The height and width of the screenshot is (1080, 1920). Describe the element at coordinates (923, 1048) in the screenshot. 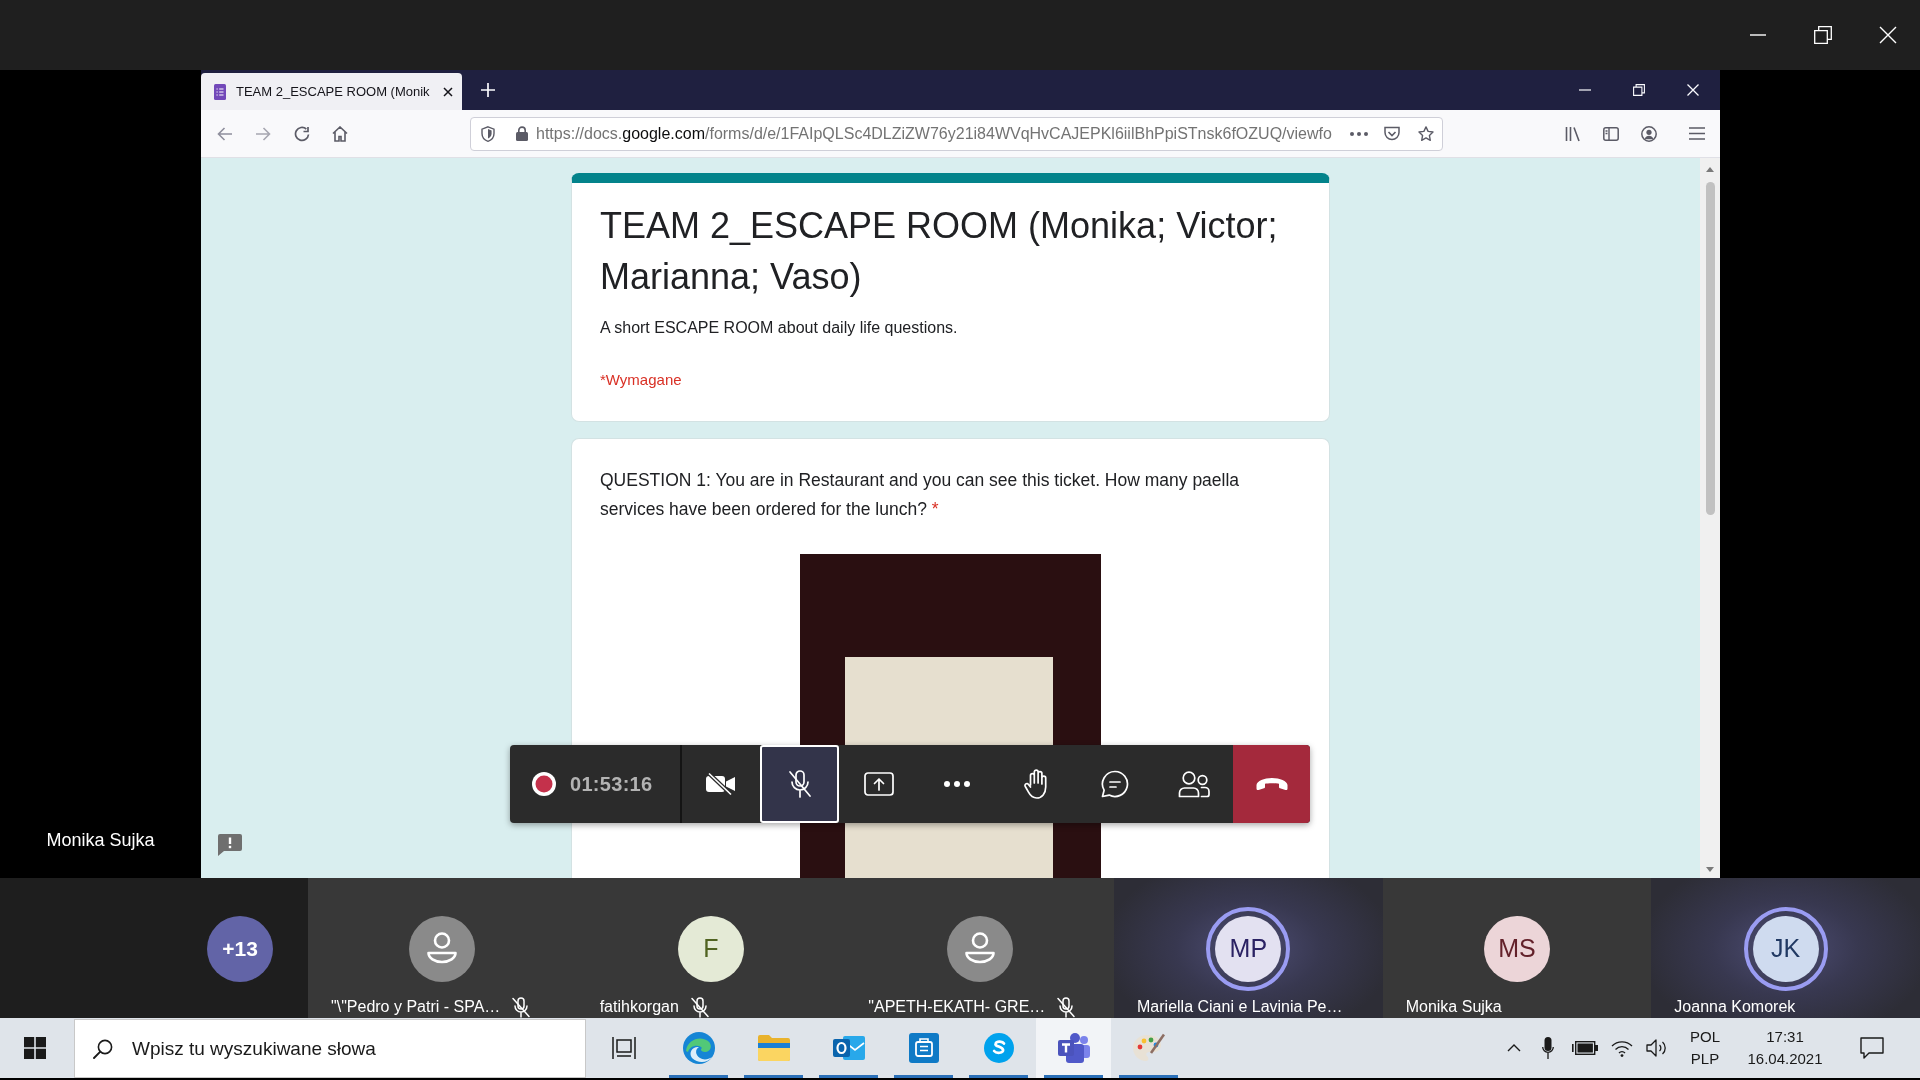

I see `app-tile-icon` at that location.